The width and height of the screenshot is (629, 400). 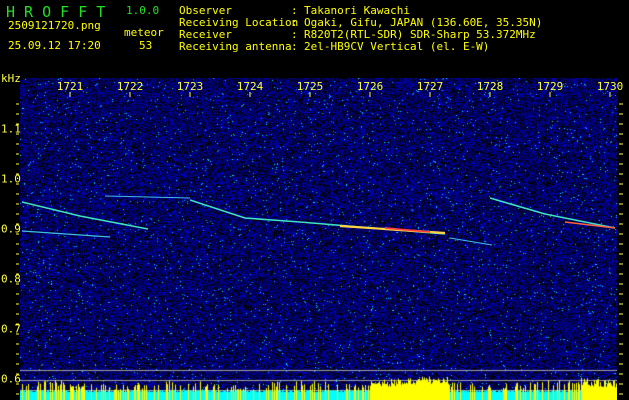 What do you see at coordinates (490, 86) in the screenshot?
I see `x-tick-label: 1728` at bounding box center [490, 86].